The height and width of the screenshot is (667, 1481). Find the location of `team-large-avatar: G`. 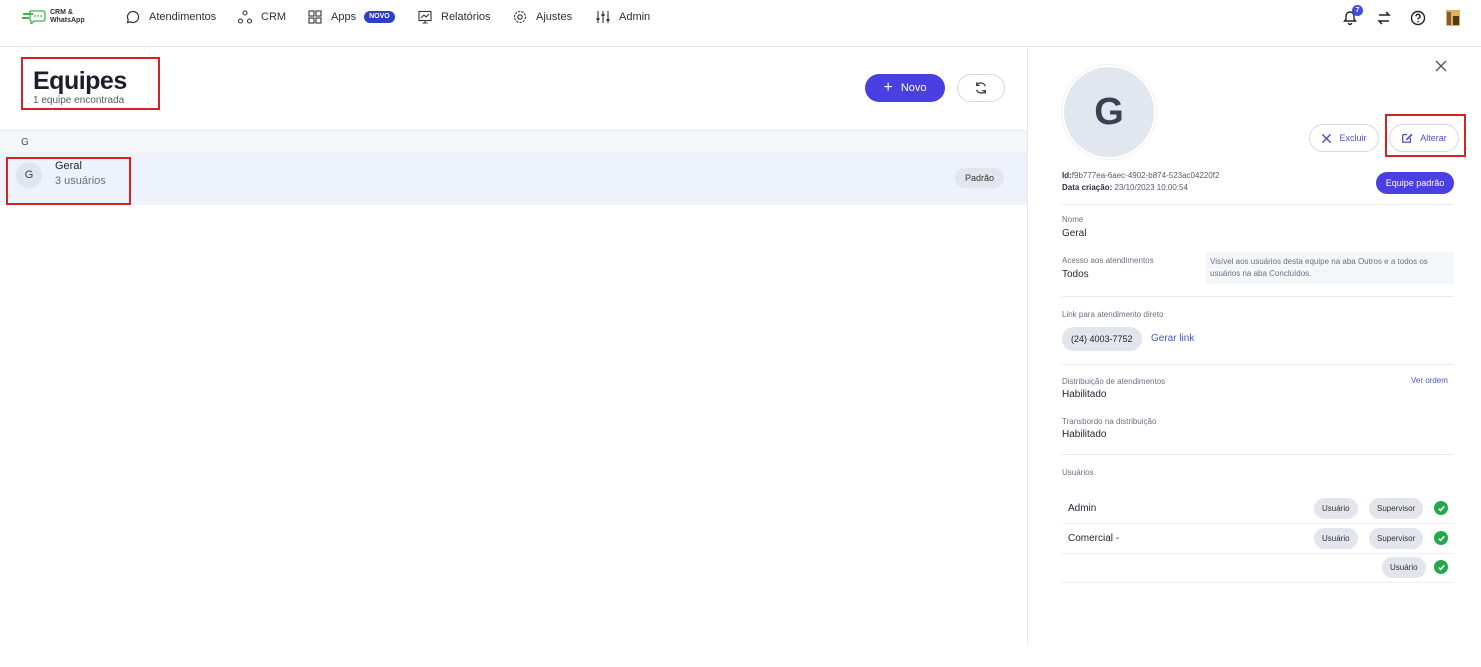

team-large-avatar: G is located at coordinates (1109, 112).